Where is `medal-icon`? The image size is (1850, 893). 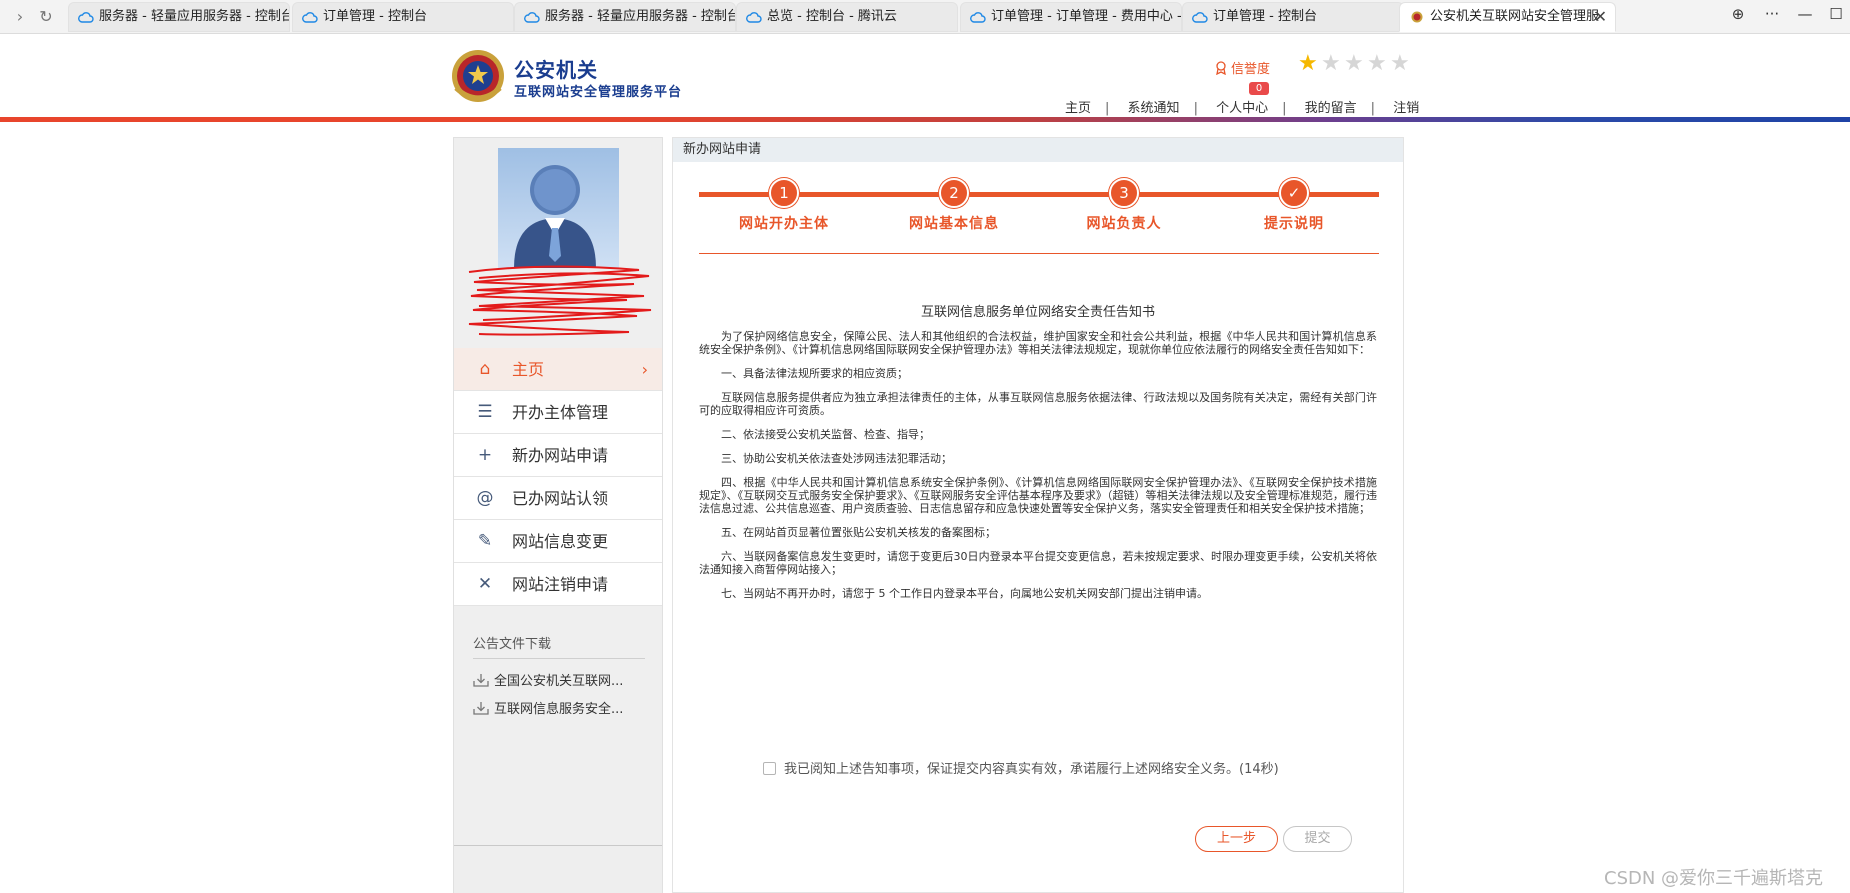 medal-icon is located at coordinates (1221, 68).